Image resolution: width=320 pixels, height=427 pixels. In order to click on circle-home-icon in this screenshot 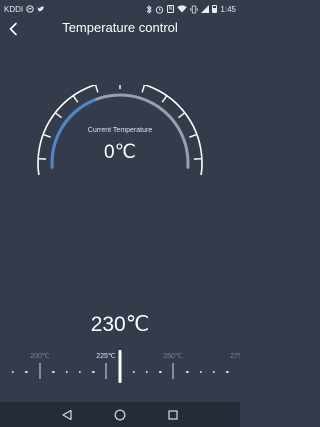, I will do `click(120, 414)`.